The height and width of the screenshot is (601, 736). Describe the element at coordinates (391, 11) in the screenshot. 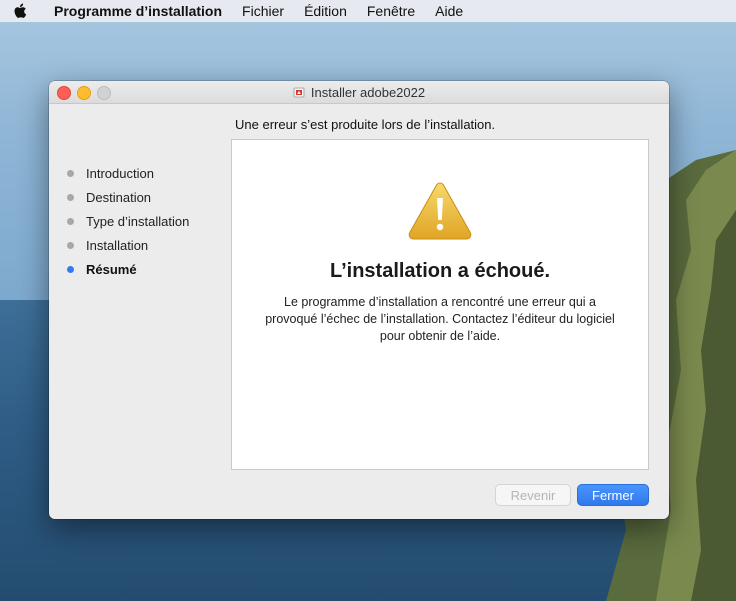

I see `menu-fenetre: Fenêtre` at that location.